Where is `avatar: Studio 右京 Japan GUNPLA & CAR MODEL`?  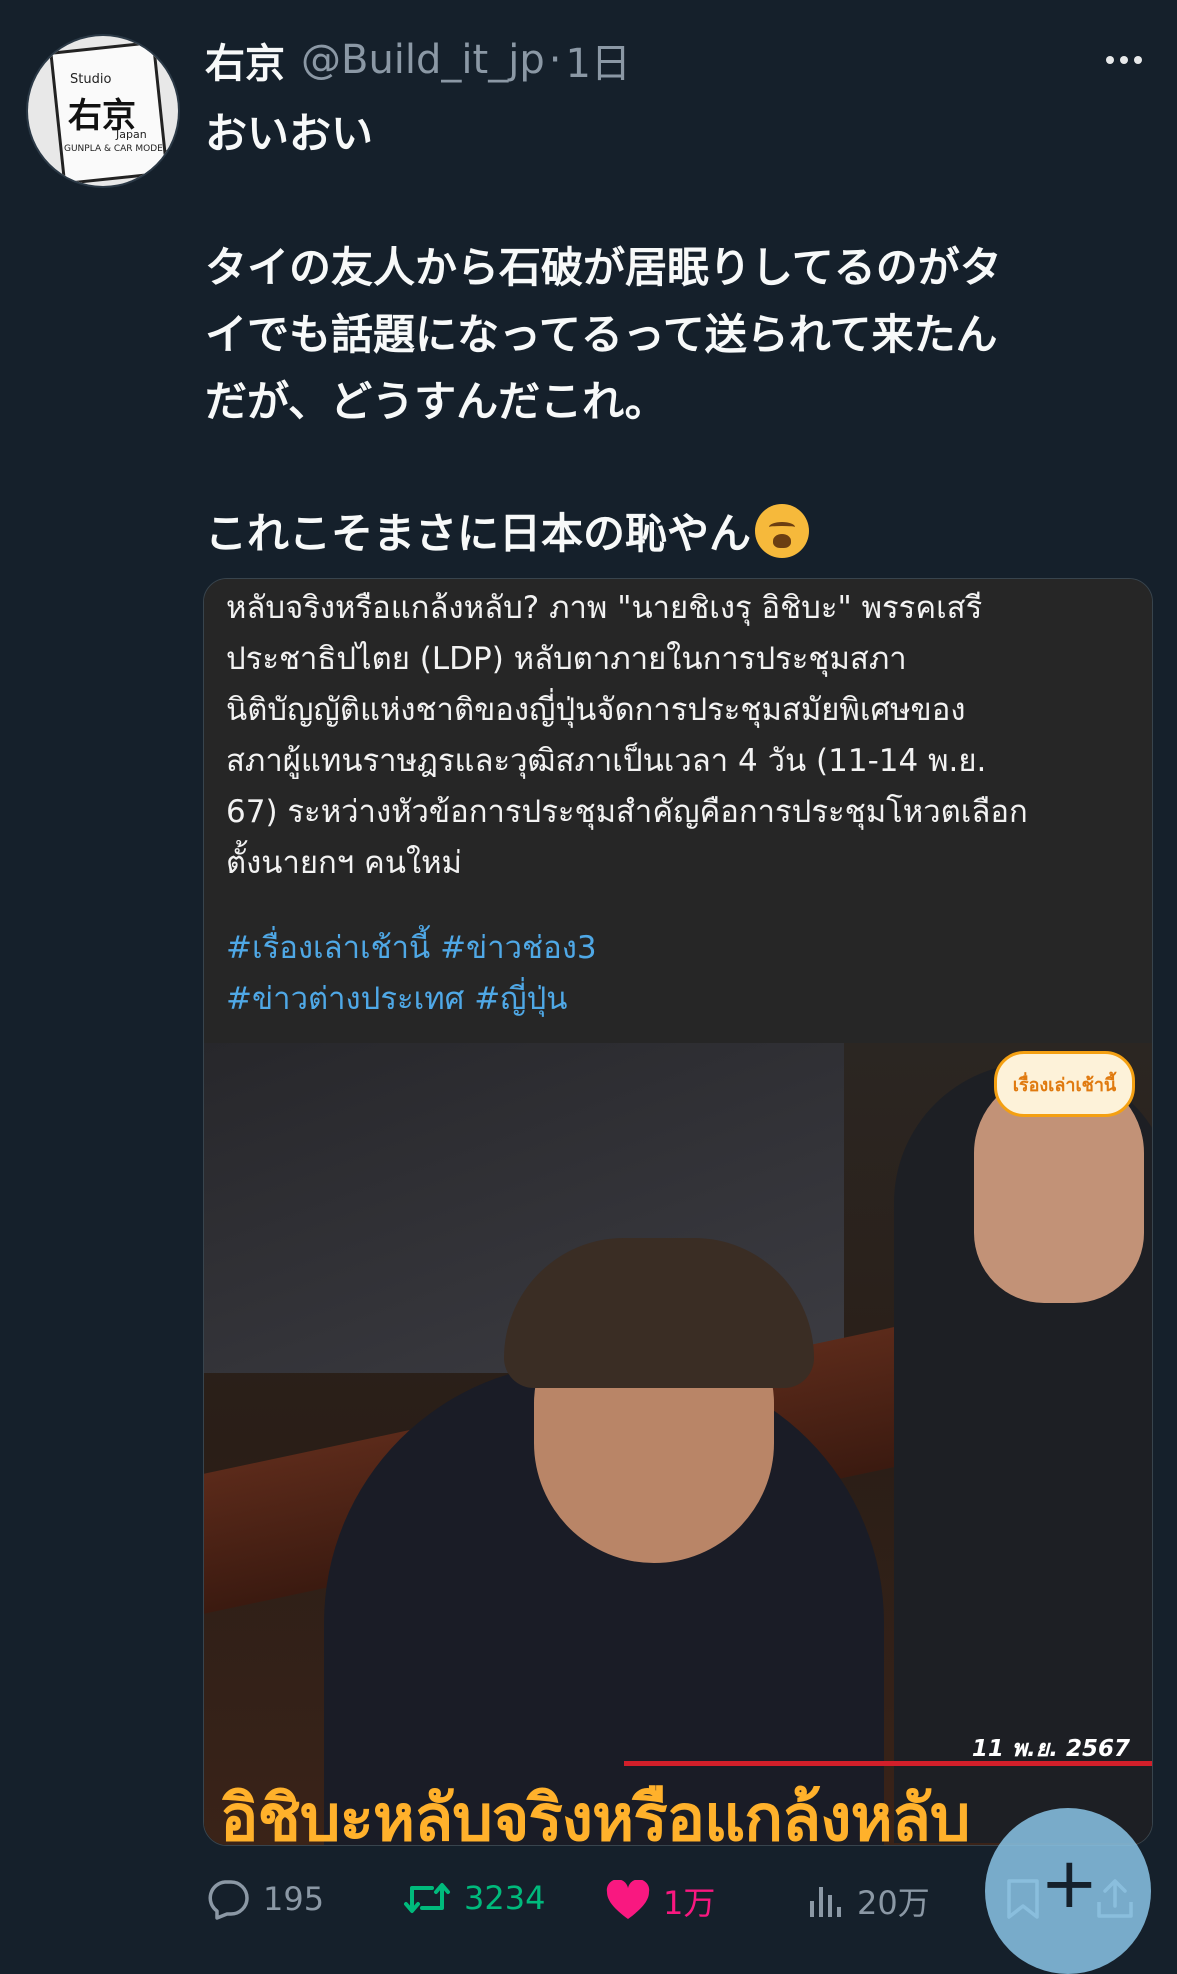
avatar: Studio 右京 Japan GUNPLA & CAR MODEL is located at coordinates (103, 111).